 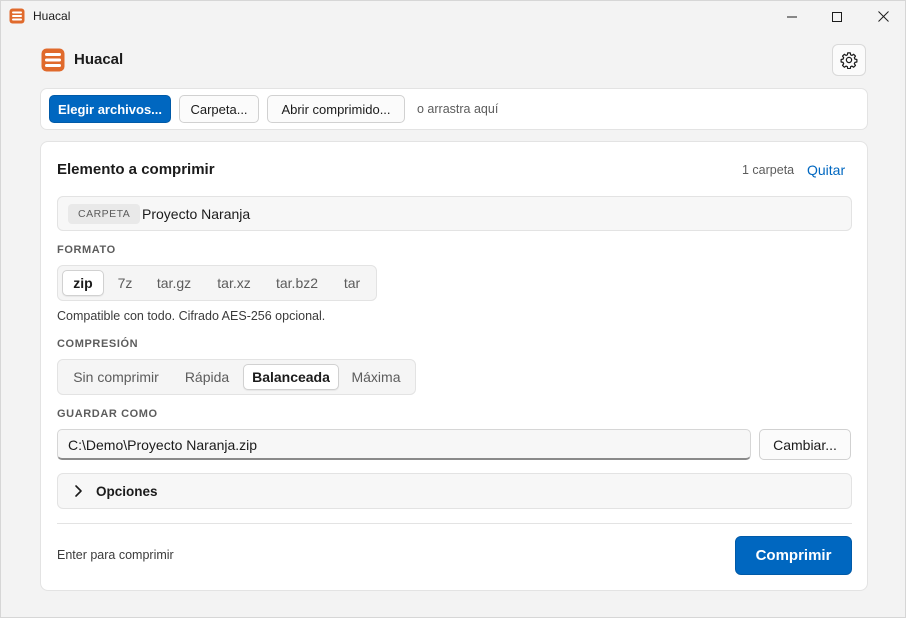 I want to click on format-option-7z: 7z, so click(x=125, y=283).